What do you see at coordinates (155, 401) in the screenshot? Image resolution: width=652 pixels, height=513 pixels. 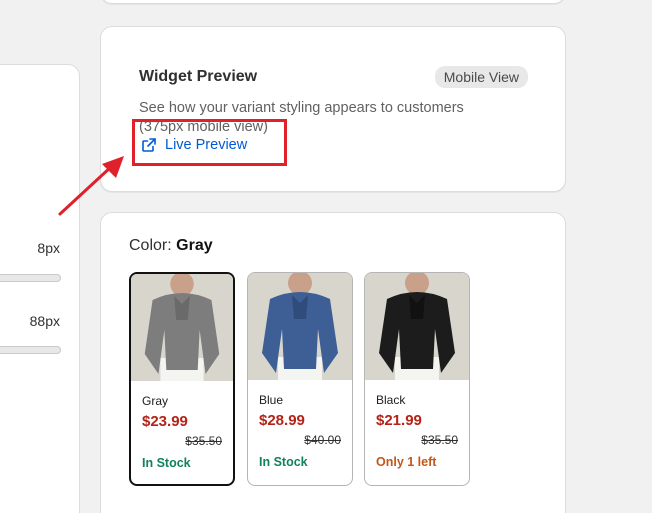 I see `variant-name: Gray` at bounding box center [155, 401].